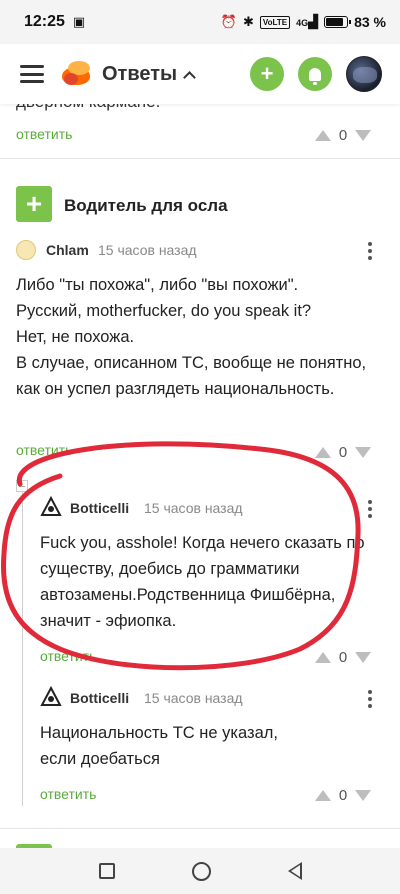 The image size is (400, 894). I want to click on volte-icon: VoLTE, so click(275, 22).